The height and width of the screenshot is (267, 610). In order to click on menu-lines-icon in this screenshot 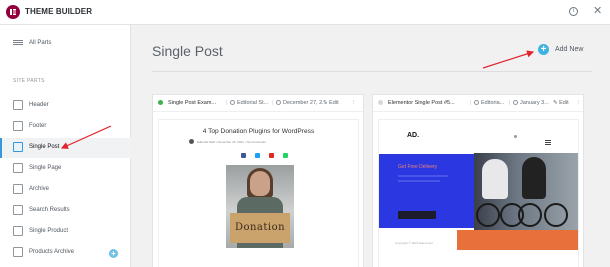, I will do `click(18, 43)`.